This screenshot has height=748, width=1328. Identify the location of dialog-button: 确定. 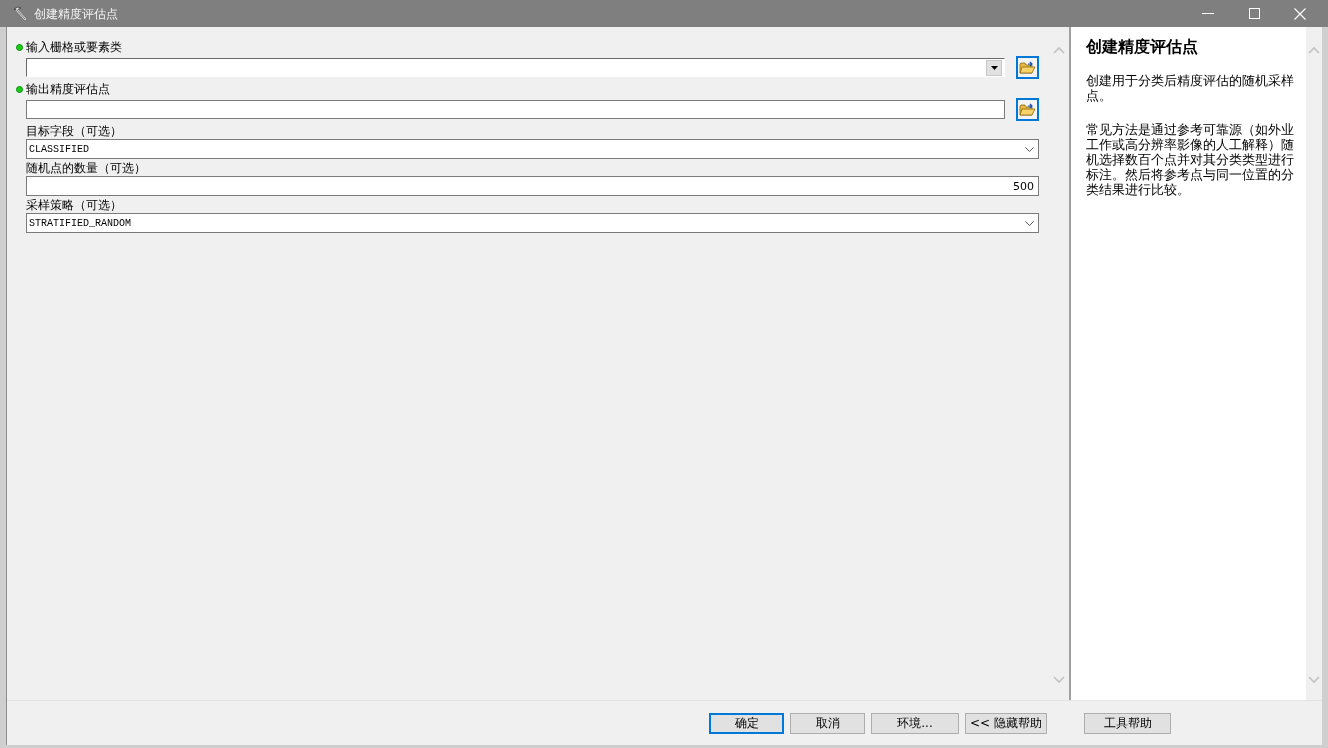
(746, 723).